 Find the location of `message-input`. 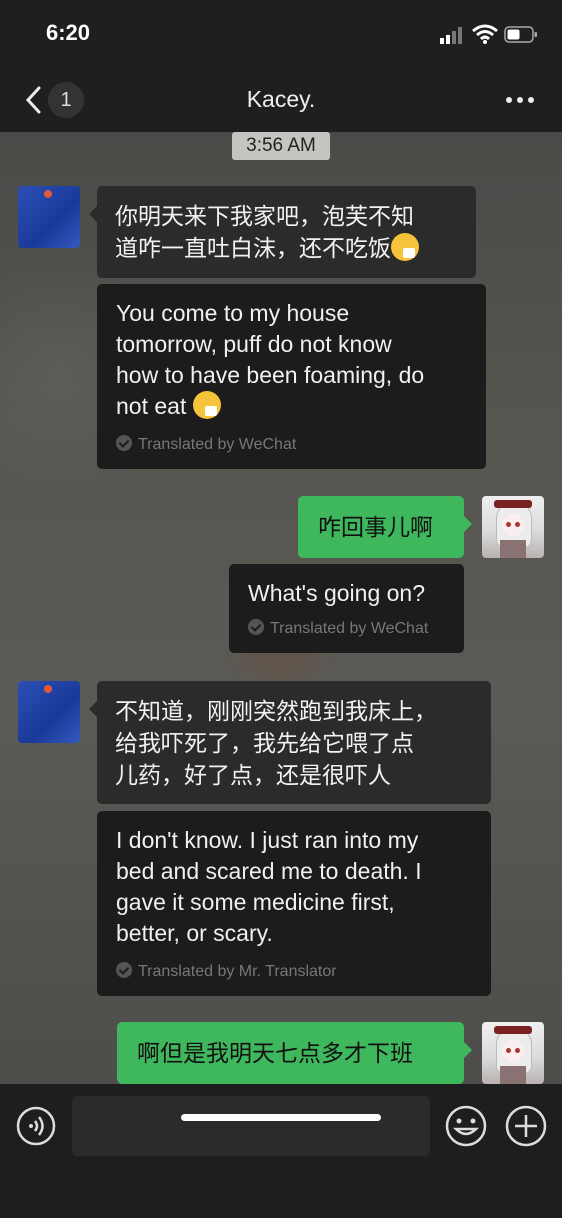

message-input is located at coordinates (251, 1126).